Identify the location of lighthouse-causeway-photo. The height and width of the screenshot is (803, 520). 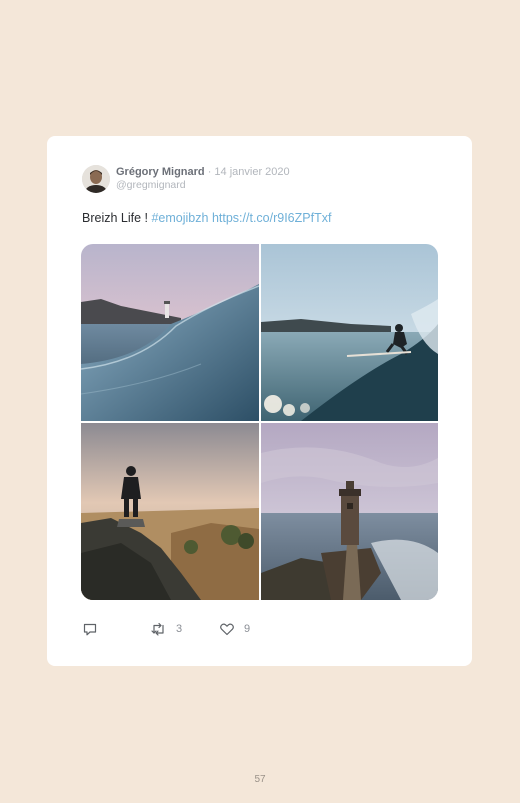
(349, 511).